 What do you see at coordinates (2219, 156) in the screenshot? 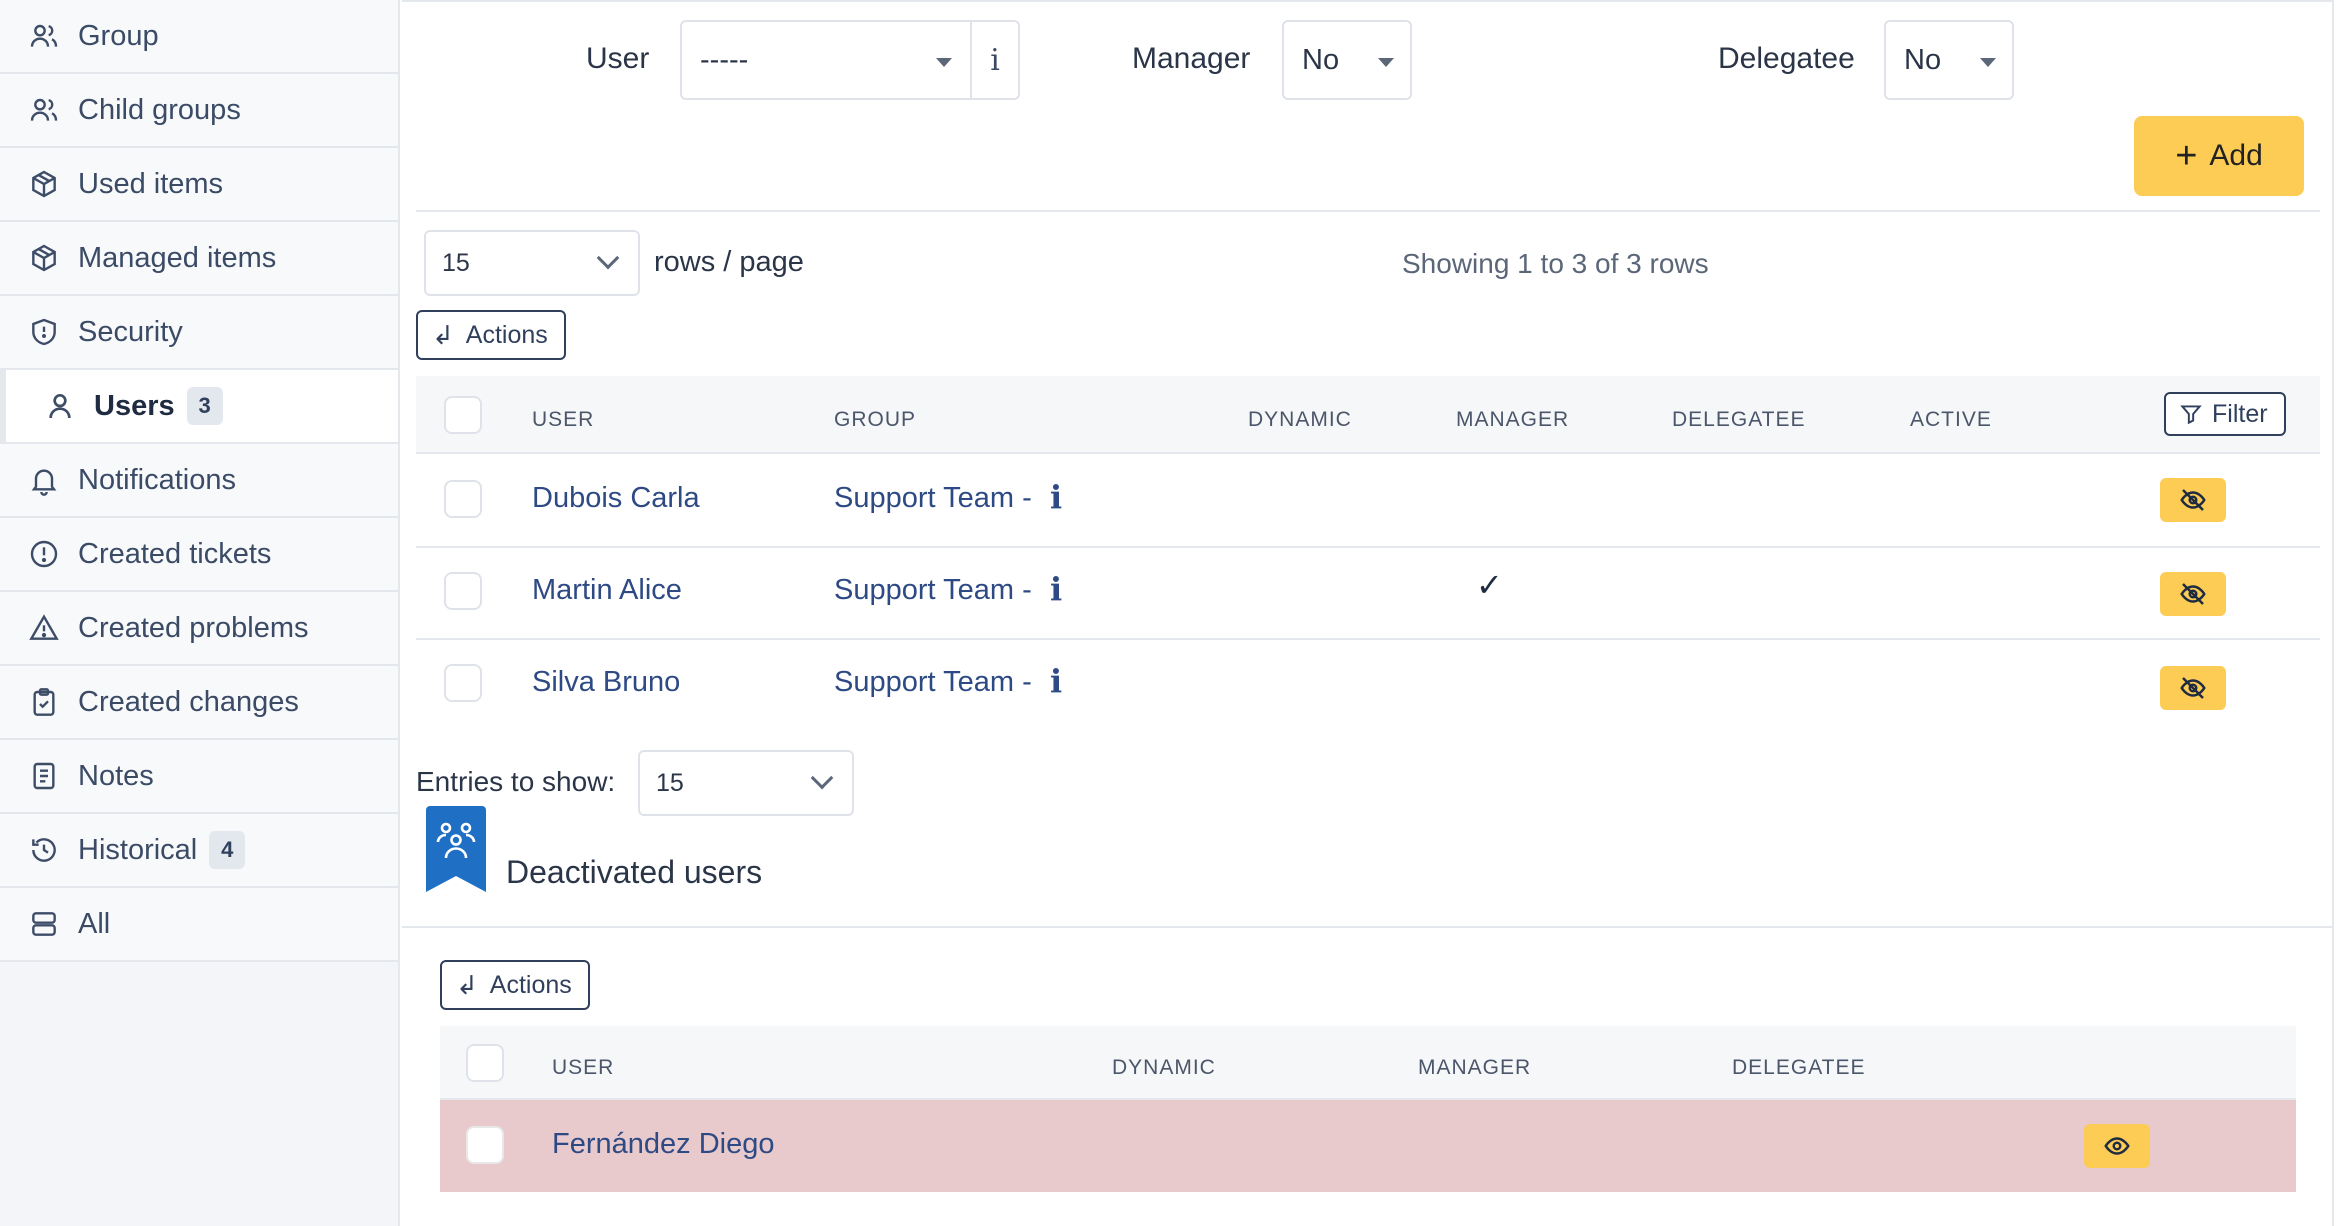
I see `add-button: + Add` at bounding box center [2219, 156].